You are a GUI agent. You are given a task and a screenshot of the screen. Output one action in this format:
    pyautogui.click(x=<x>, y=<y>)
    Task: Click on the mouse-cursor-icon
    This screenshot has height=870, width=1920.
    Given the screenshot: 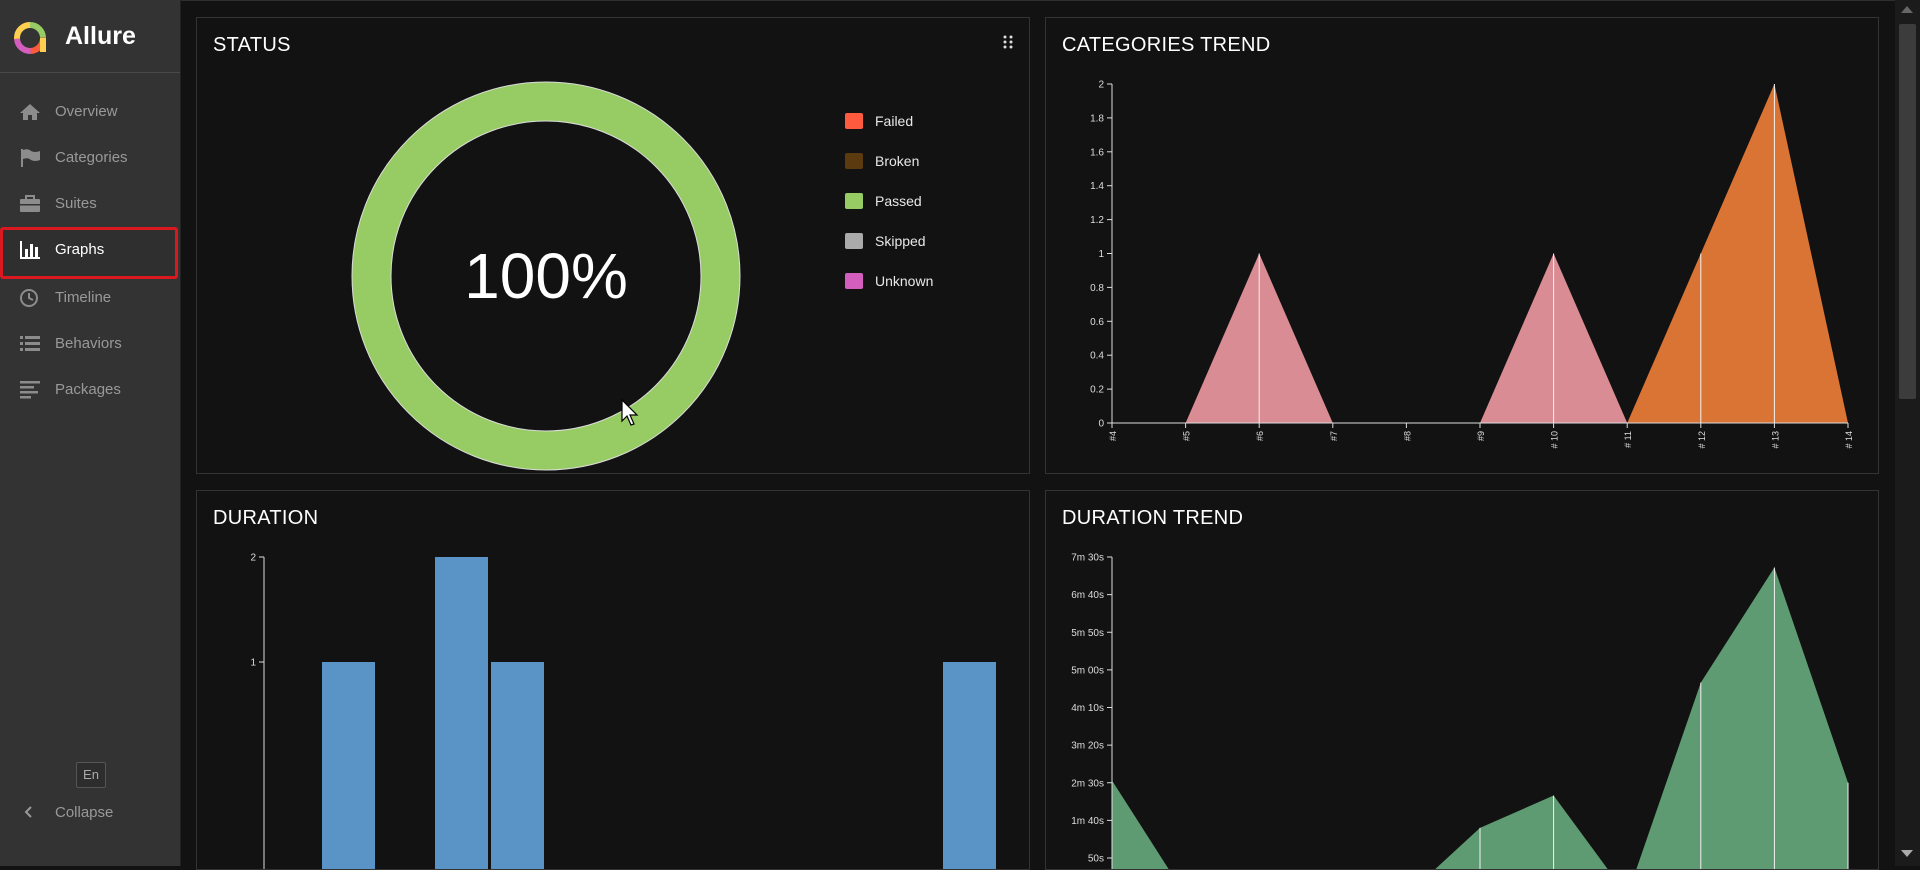 What is the action you would take?
    pyautogui.click(x=630, y=412)
    